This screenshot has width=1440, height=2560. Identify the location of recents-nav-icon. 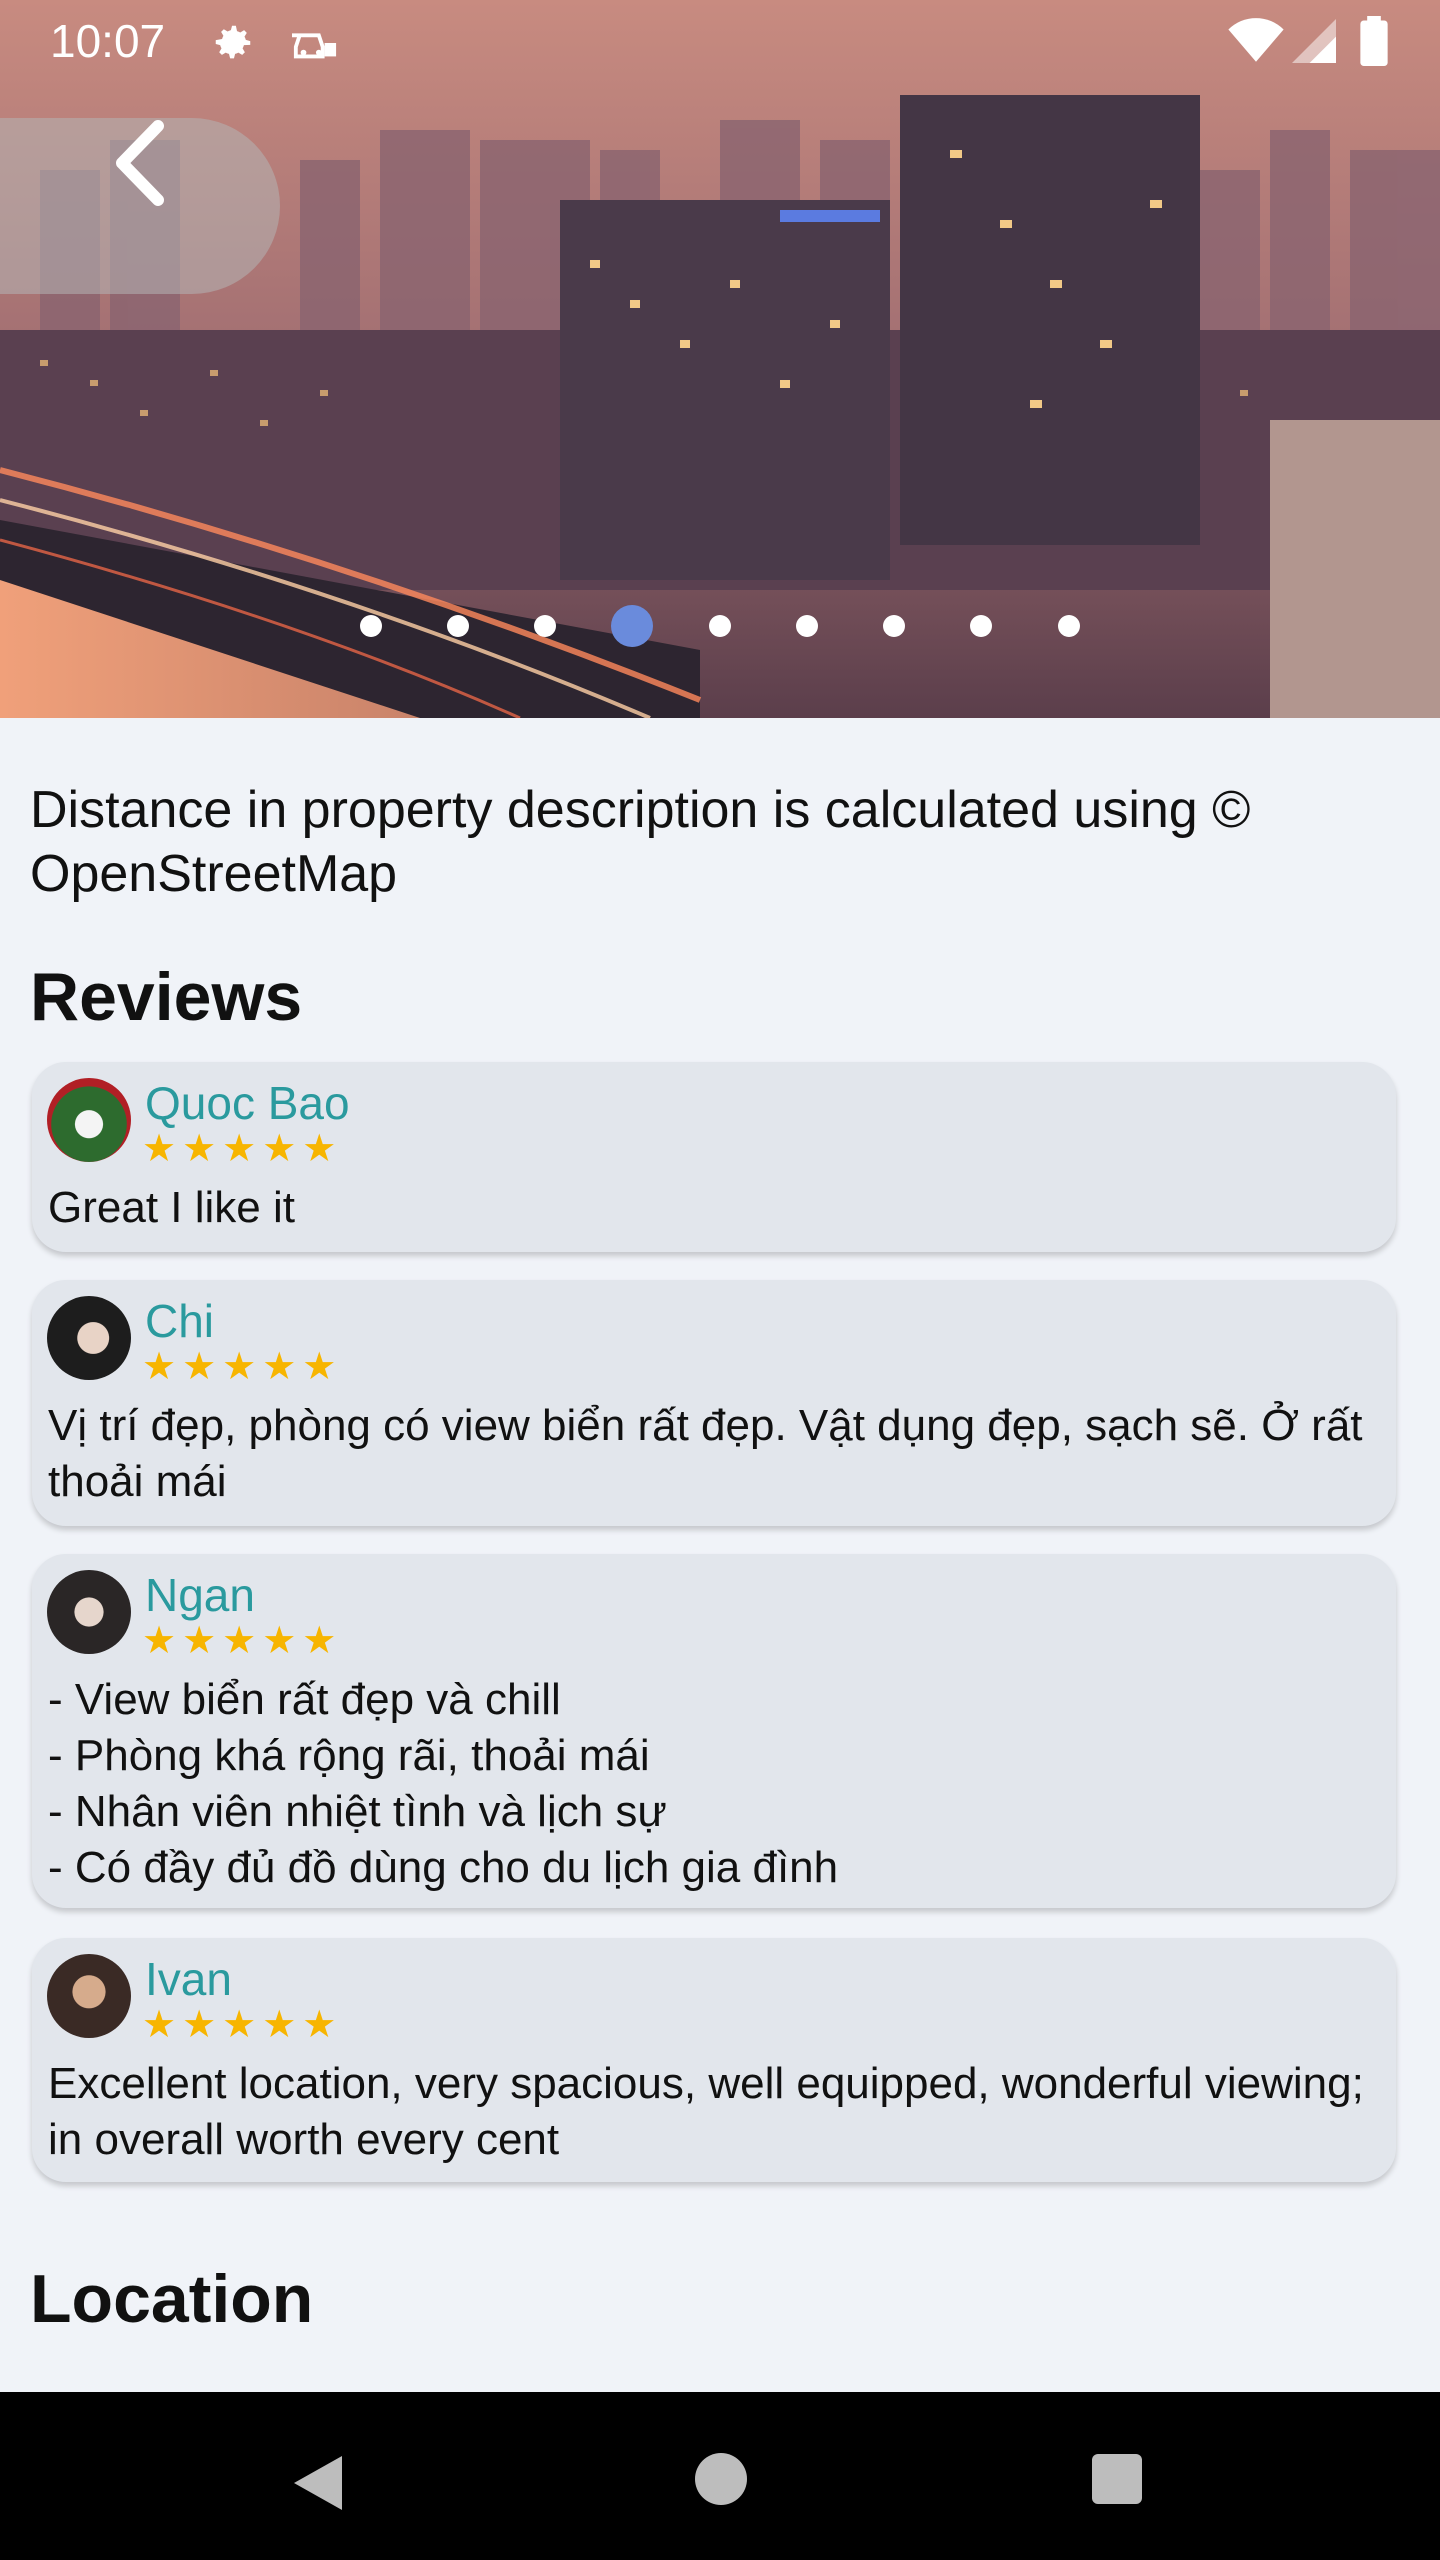
(1117, 2481).